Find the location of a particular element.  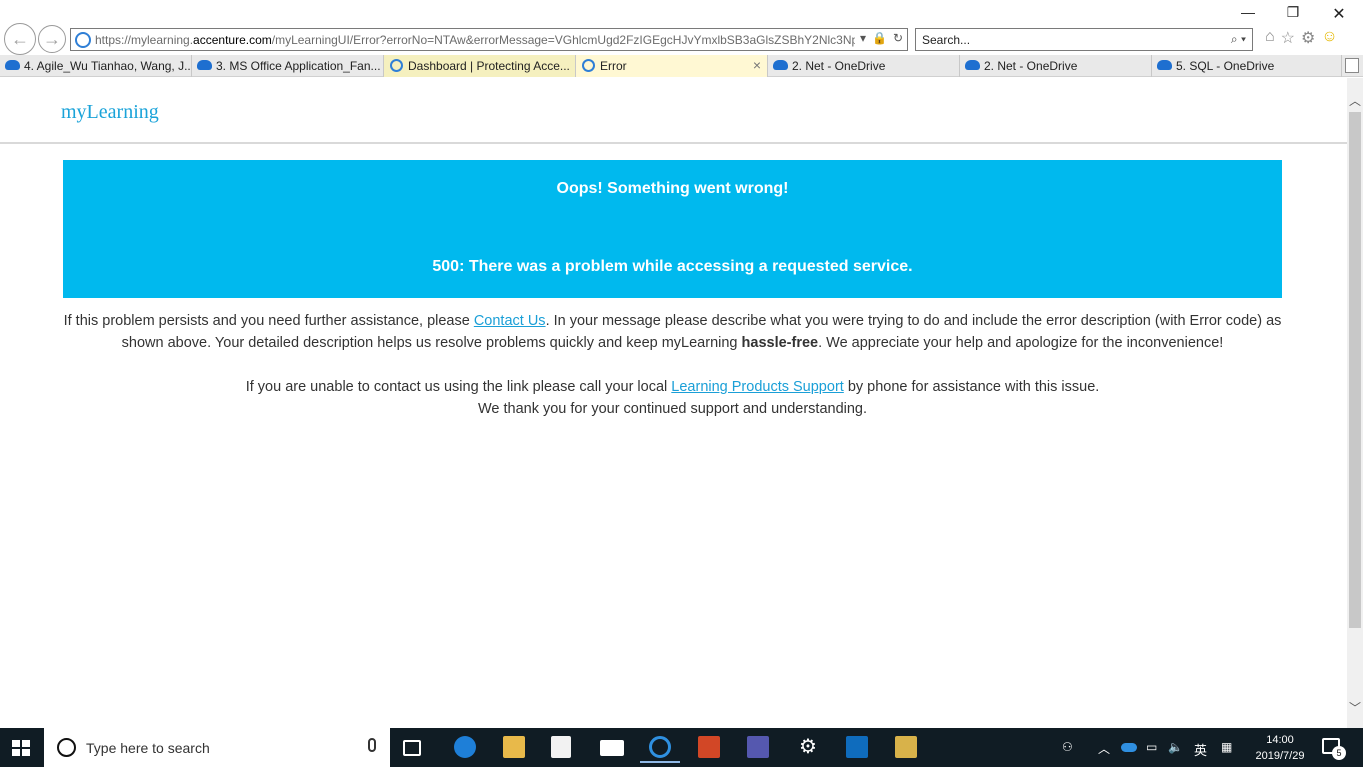

vertical-scrollbar: ︿ ﹀ is located at coordinates (1355, 403).